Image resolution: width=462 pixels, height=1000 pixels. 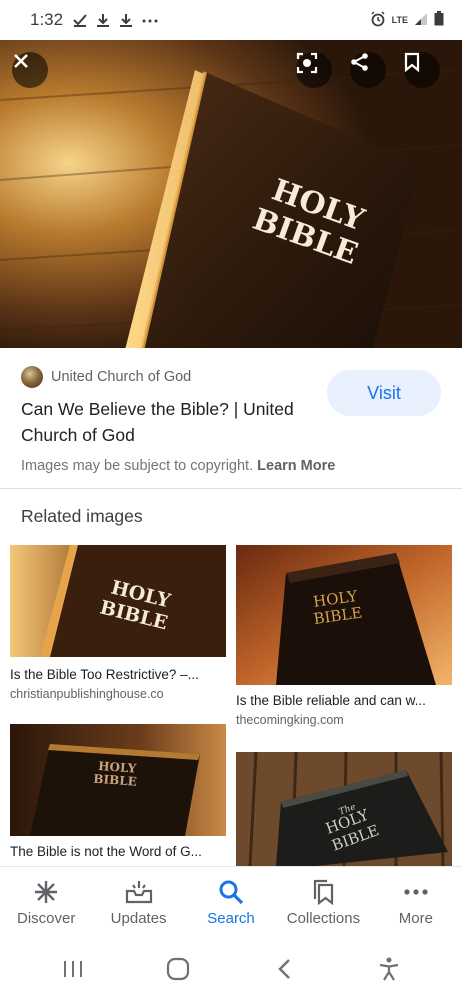 I want to click on source-name: United Church of God, so click(x=121, y=377).